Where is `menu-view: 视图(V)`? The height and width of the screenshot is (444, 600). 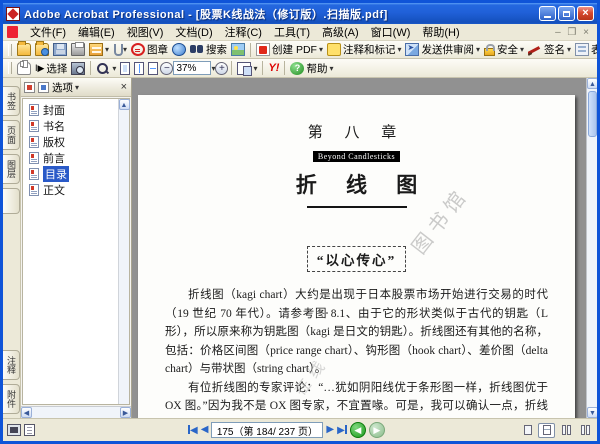
menu-view: 视图(V) is located at coordinates (145, 32).